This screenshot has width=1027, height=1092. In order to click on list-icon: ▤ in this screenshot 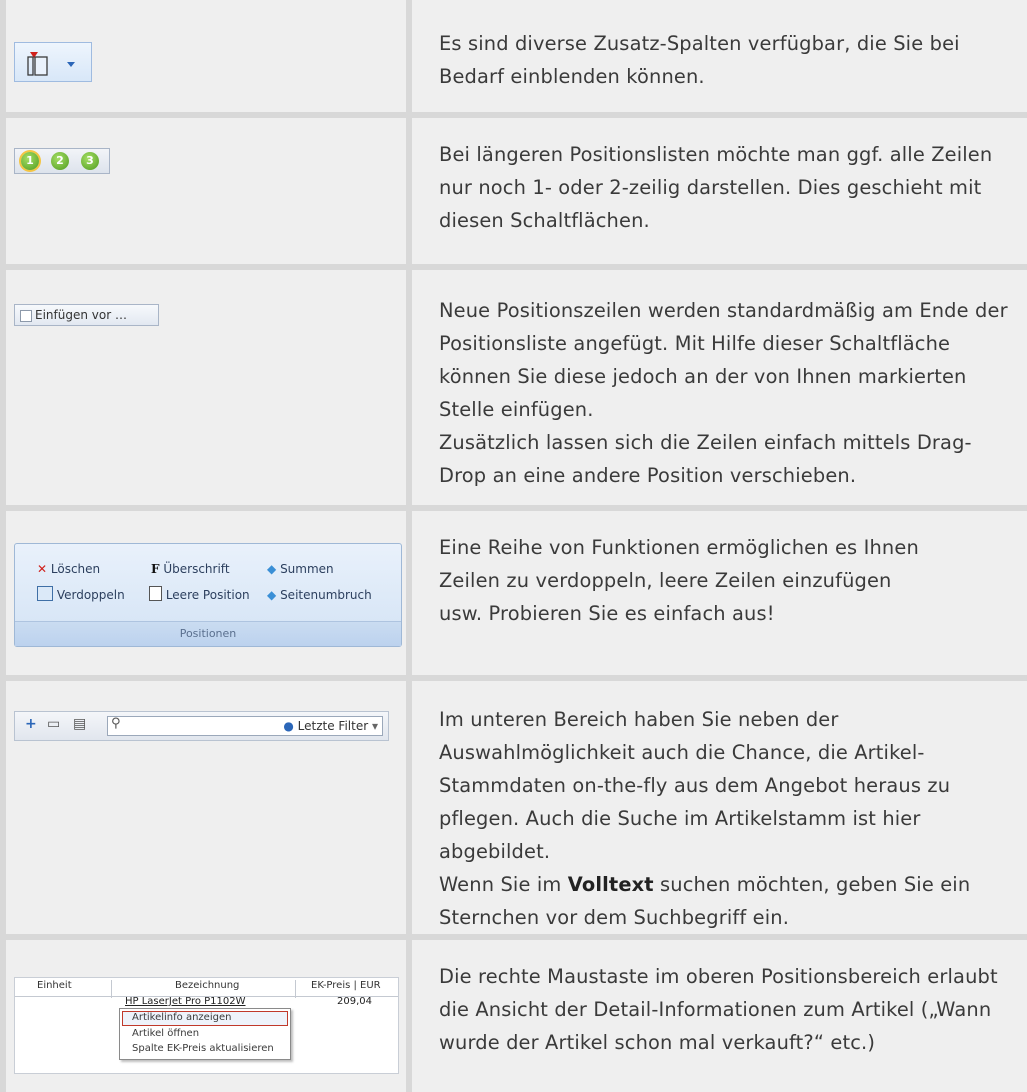, I will do `click(79, 724)`.